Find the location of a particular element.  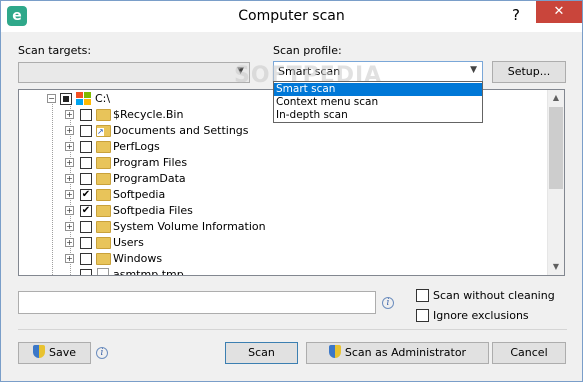

scan-without-cleaning-label: Scan without cleaning is located at coordinates (494, 295).